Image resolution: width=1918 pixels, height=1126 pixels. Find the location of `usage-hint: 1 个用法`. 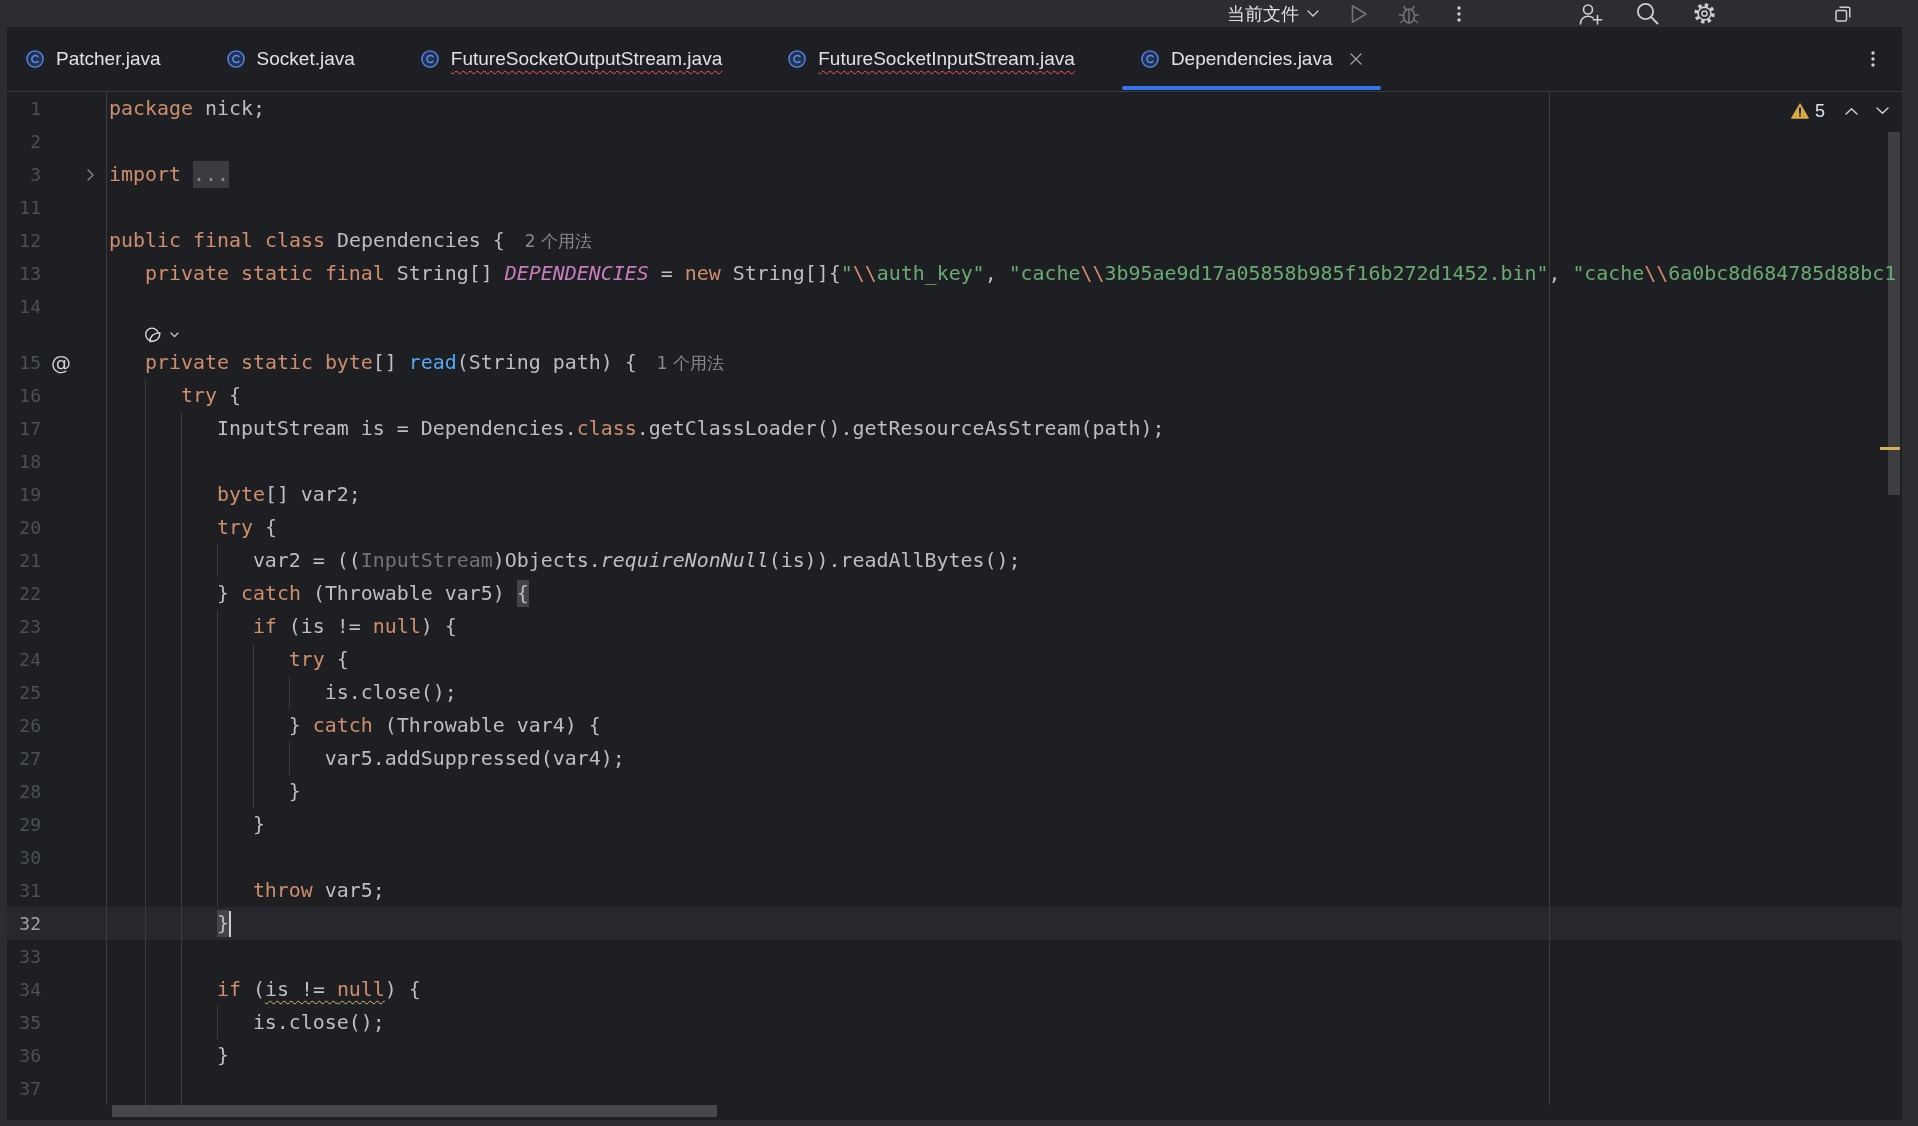

usage-hint: 1 个用法 is located at coordinates (690, 362).